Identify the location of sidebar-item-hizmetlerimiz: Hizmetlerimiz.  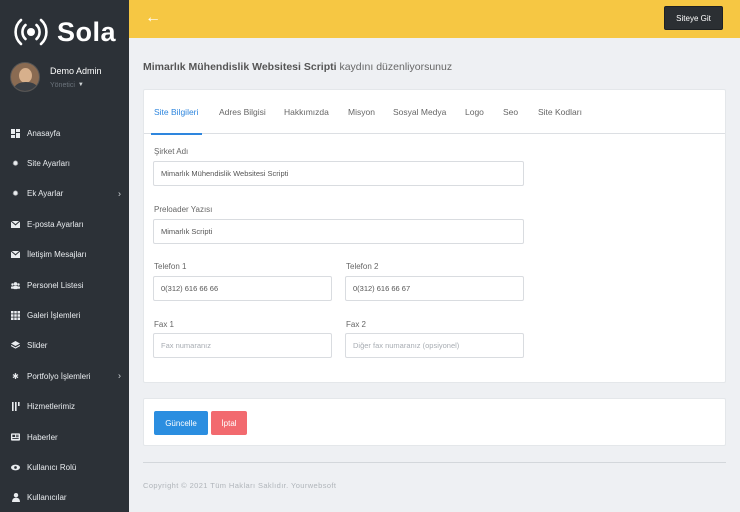
(64, 407).